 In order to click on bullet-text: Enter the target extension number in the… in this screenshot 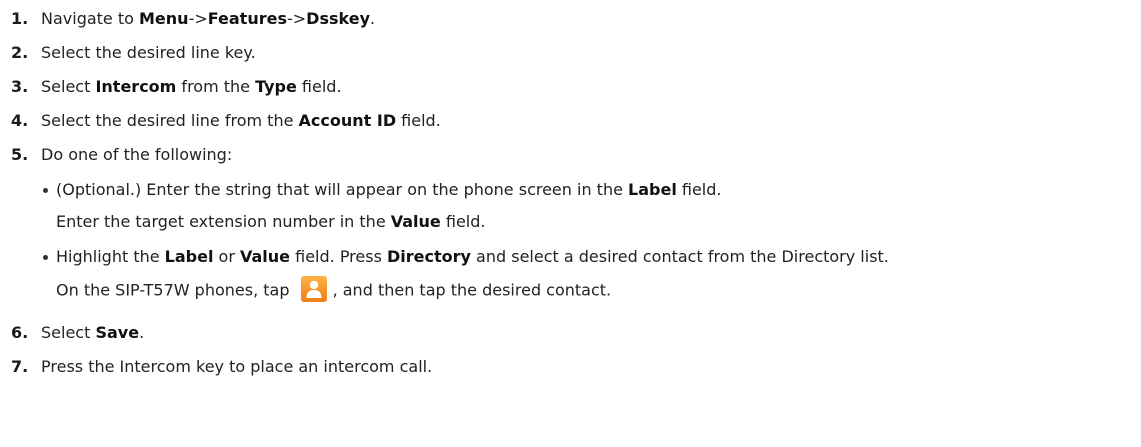, I will do `click(270, 222)`.